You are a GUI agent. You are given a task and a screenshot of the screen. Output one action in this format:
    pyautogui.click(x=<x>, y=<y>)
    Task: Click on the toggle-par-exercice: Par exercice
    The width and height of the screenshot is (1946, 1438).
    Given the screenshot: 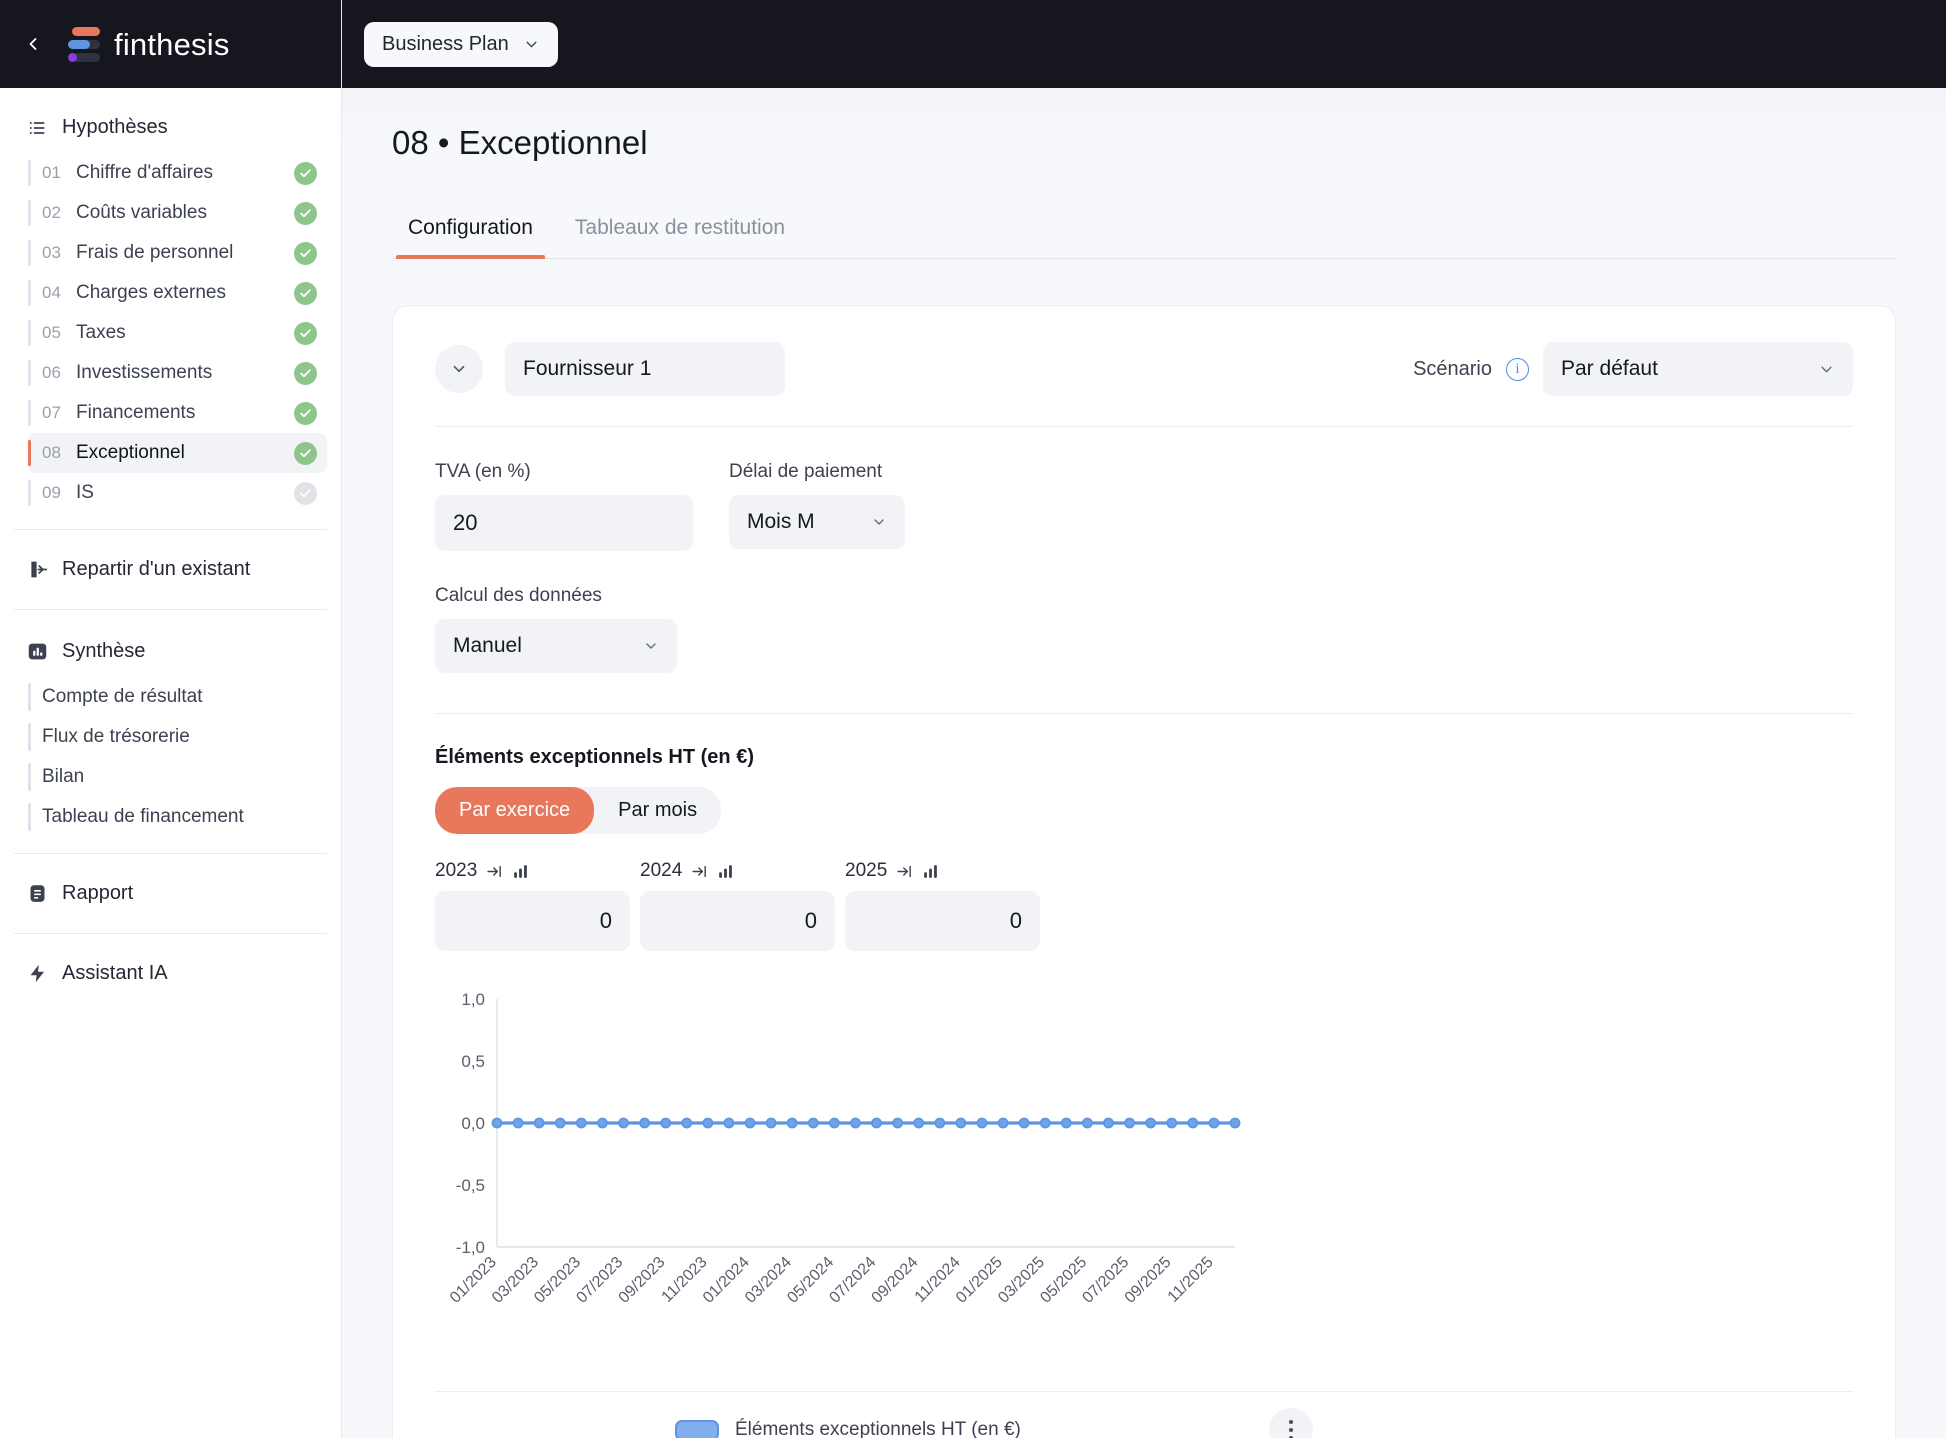 What is the action you would take?
    pyautogui.click(x=515, y=810)
    